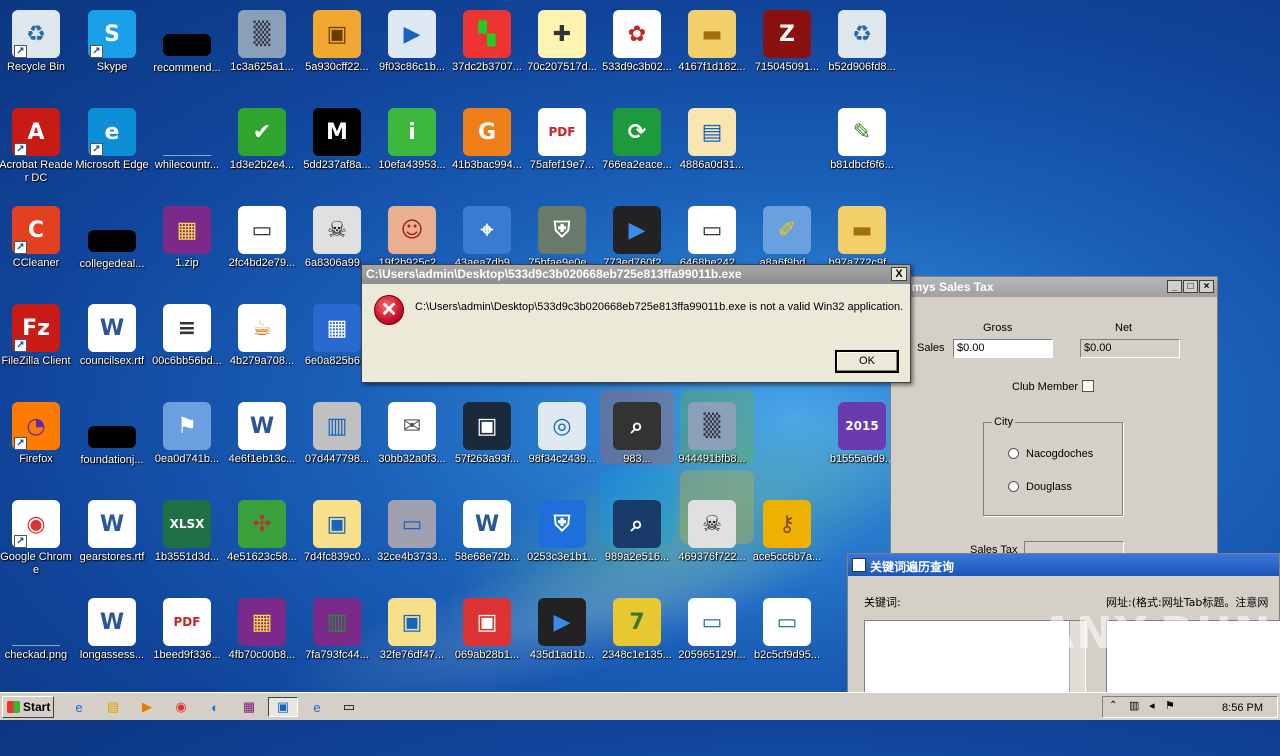 This screenshot has width=1280, height=756. Describe the element at coordinates (37, 49) in the screenshot. I see `desktop-icon: ♻ ↗ Recycle Bin` at that location.